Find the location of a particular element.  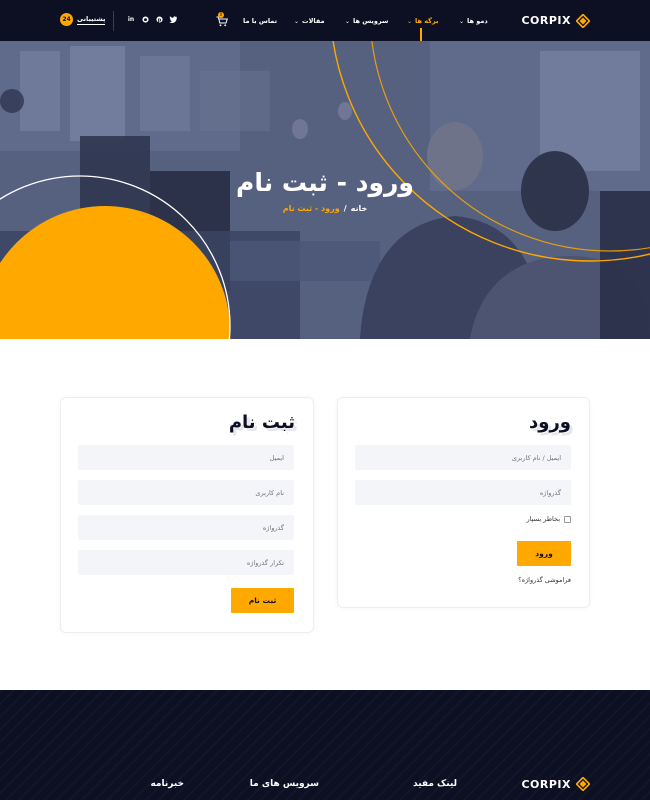

register-card: ثبت نام ثبت نام is located at coordinates (187, 515).